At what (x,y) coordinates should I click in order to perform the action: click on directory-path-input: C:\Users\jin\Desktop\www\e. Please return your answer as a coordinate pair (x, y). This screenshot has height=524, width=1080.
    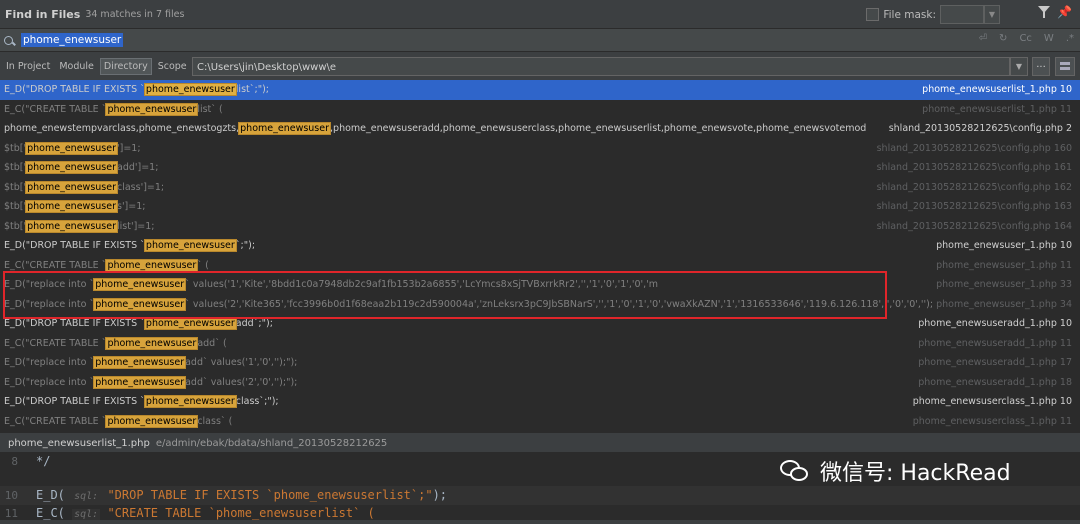
    Looking at the image, I should click on (601, 66).